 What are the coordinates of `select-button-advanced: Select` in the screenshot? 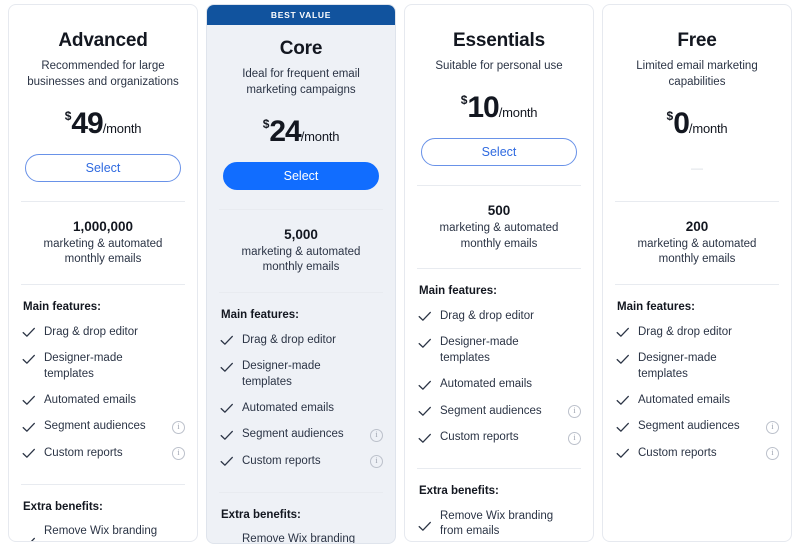 It's located at (103, 167).